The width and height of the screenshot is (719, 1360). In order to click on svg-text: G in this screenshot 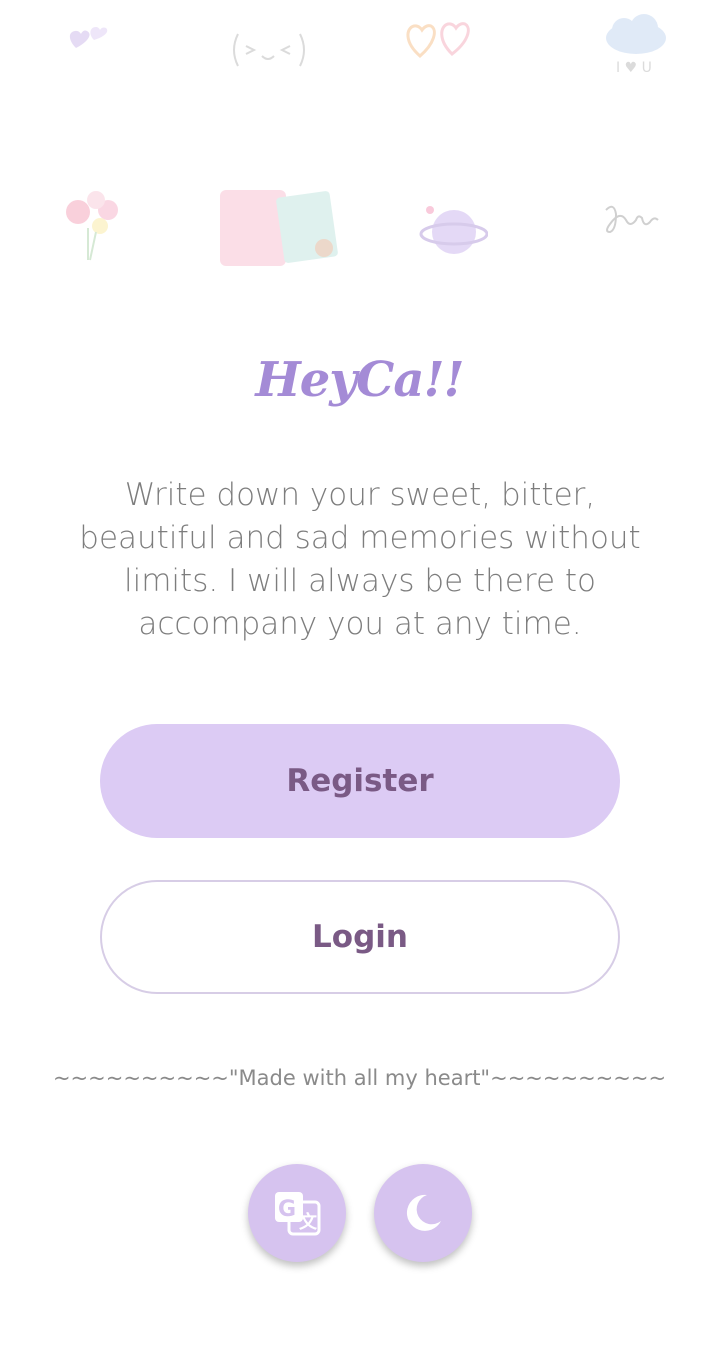, I will do `click(287, 1209)`.